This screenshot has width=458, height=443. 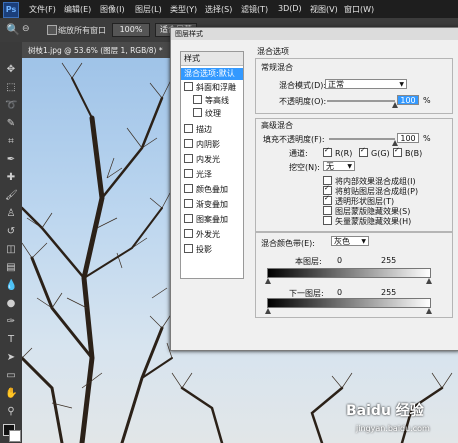 I want to click on channel-b-option: B(B), so click(x=408, y=152).